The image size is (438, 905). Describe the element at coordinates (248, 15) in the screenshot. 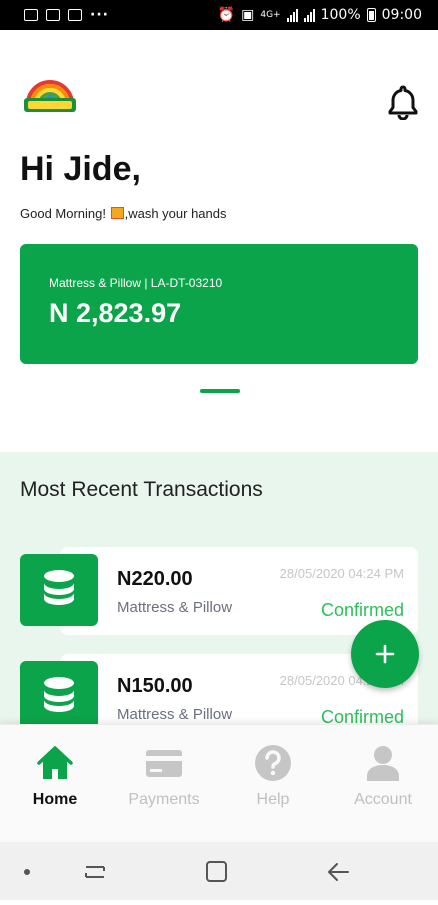

I see `vibrate-icon: ▣` at that location.